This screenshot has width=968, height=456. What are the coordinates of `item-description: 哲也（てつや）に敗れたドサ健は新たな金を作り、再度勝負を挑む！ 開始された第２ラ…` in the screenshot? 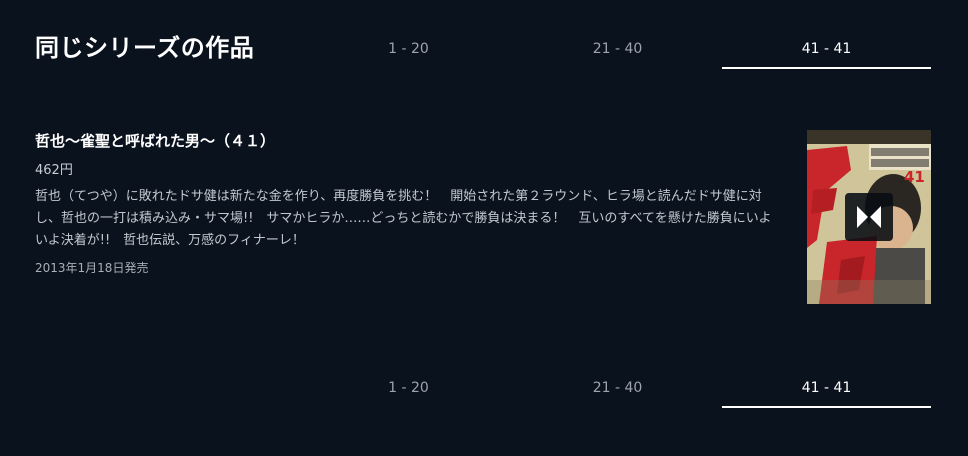 It's located at (403, 218).